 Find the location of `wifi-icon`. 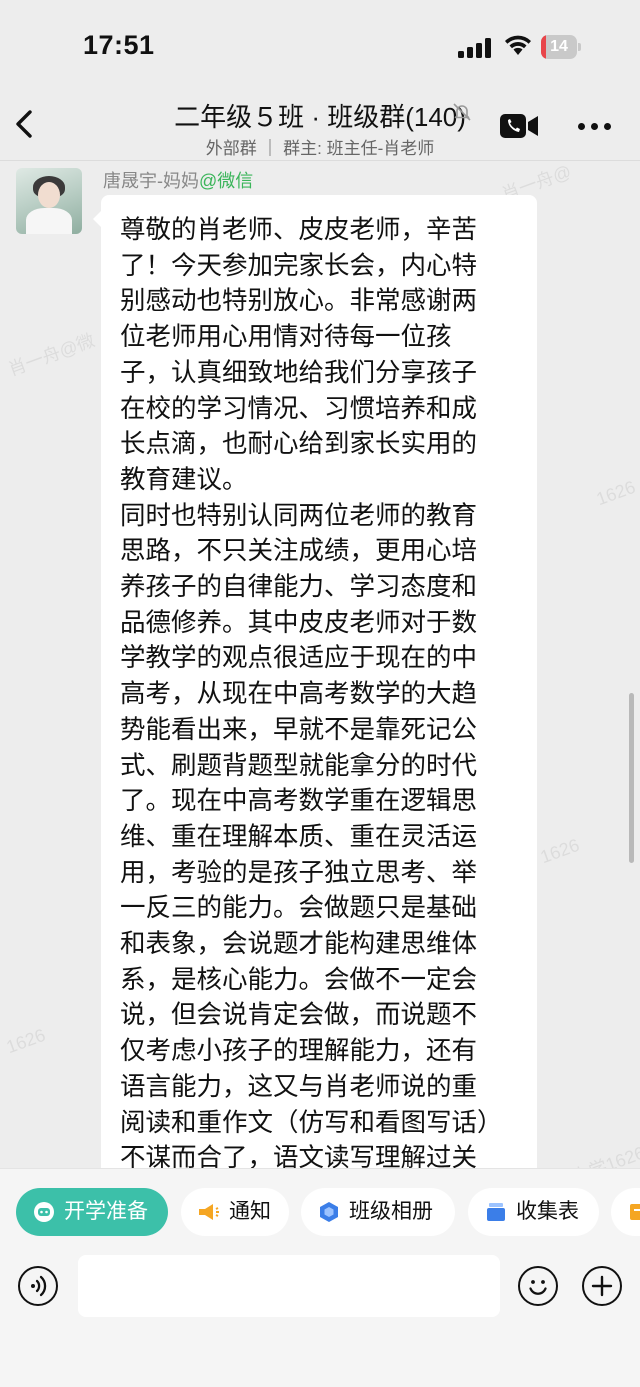

wifi-icon is located at coordinates (518, 45).